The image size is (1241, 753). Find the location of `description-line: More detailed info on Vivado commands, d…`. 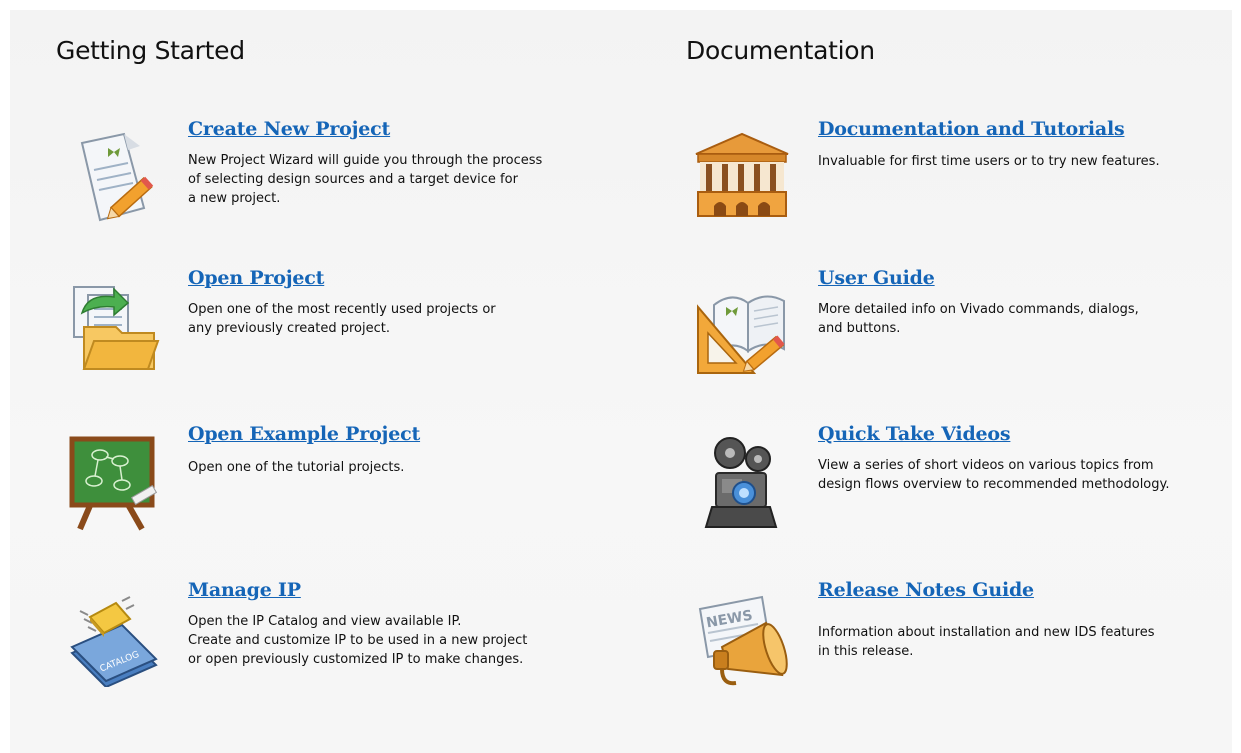

description-line: More detailed info on Vivado commands, d… is located at coordinates (978, 309).